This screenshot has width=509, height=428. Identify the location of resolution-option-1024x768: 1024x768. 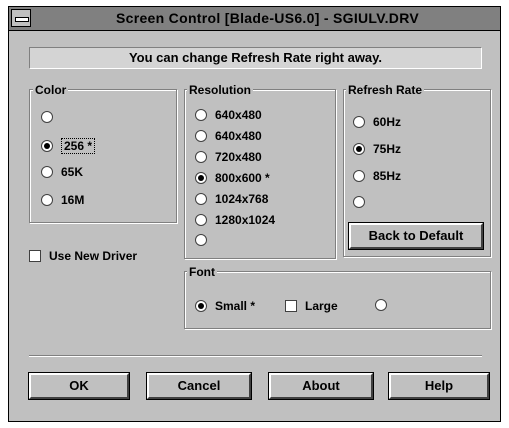
(231, 199).